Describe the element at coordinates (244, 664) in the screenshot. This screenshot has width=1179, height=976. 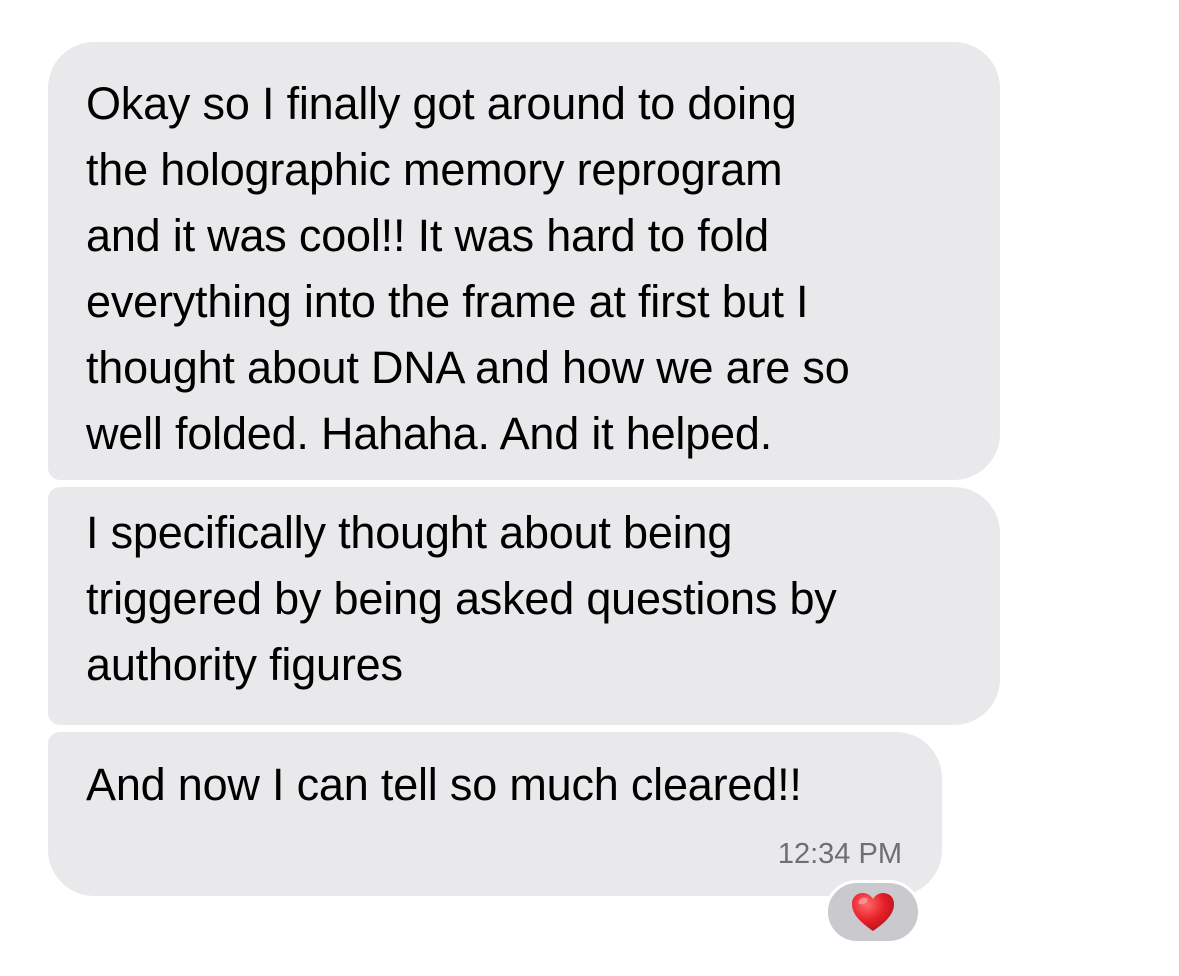
I see `message-text-line: authority figures` at that location.